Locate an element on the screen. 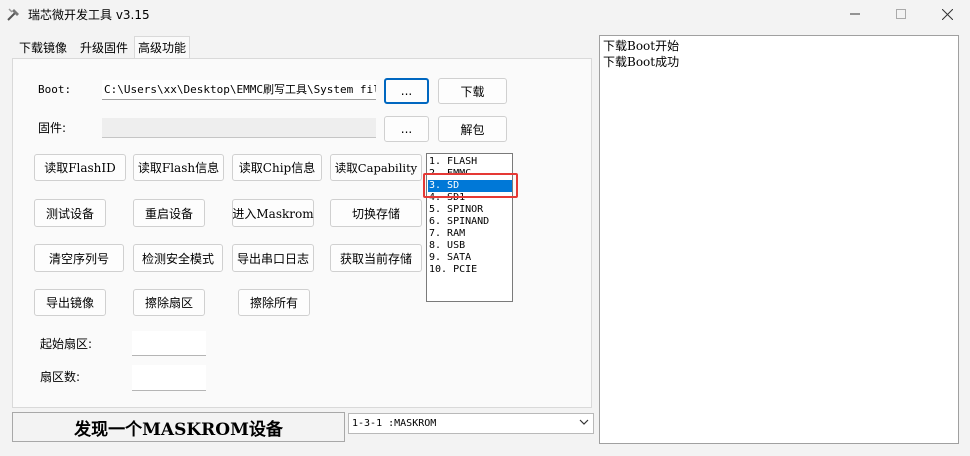 The image size is (970, 456). tab-upgrade-firmware: 升级固件 is located at coordinates (104, 48).